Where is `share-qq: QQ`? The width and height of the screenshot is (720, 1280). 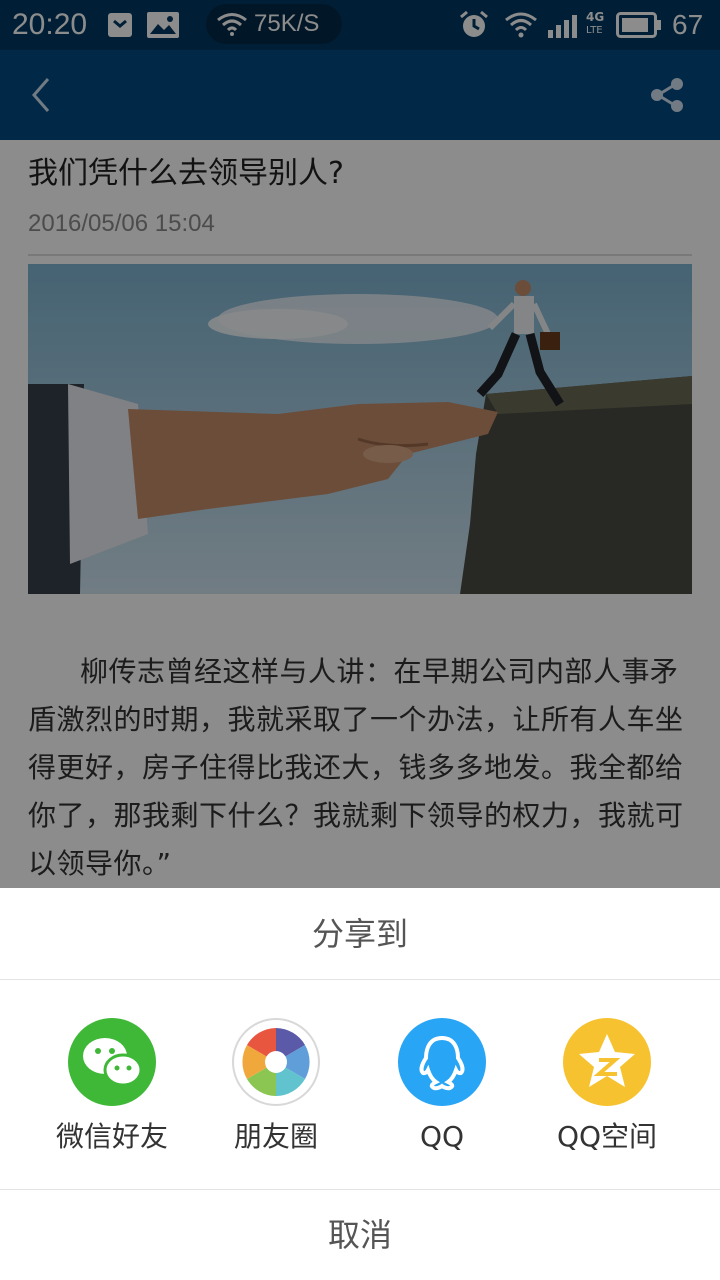
share-qq: QQ is located at coordinates (442, 1088).